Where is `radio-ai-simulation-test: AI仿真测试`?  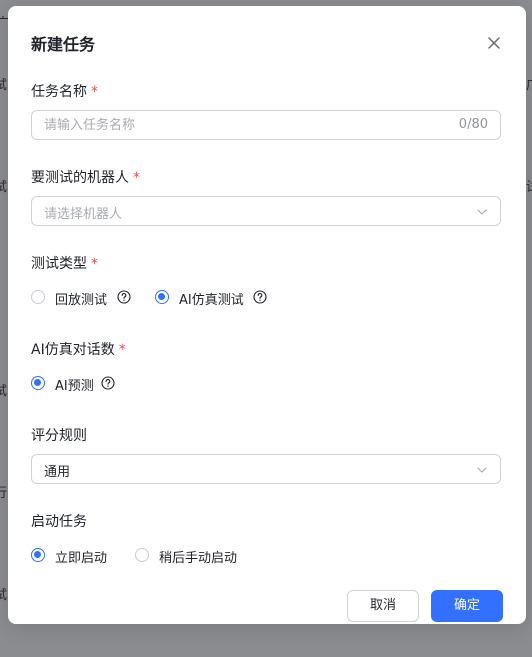 radio-ai-simulation-test: AI仿真测试 is located at coordinates (215, 298).